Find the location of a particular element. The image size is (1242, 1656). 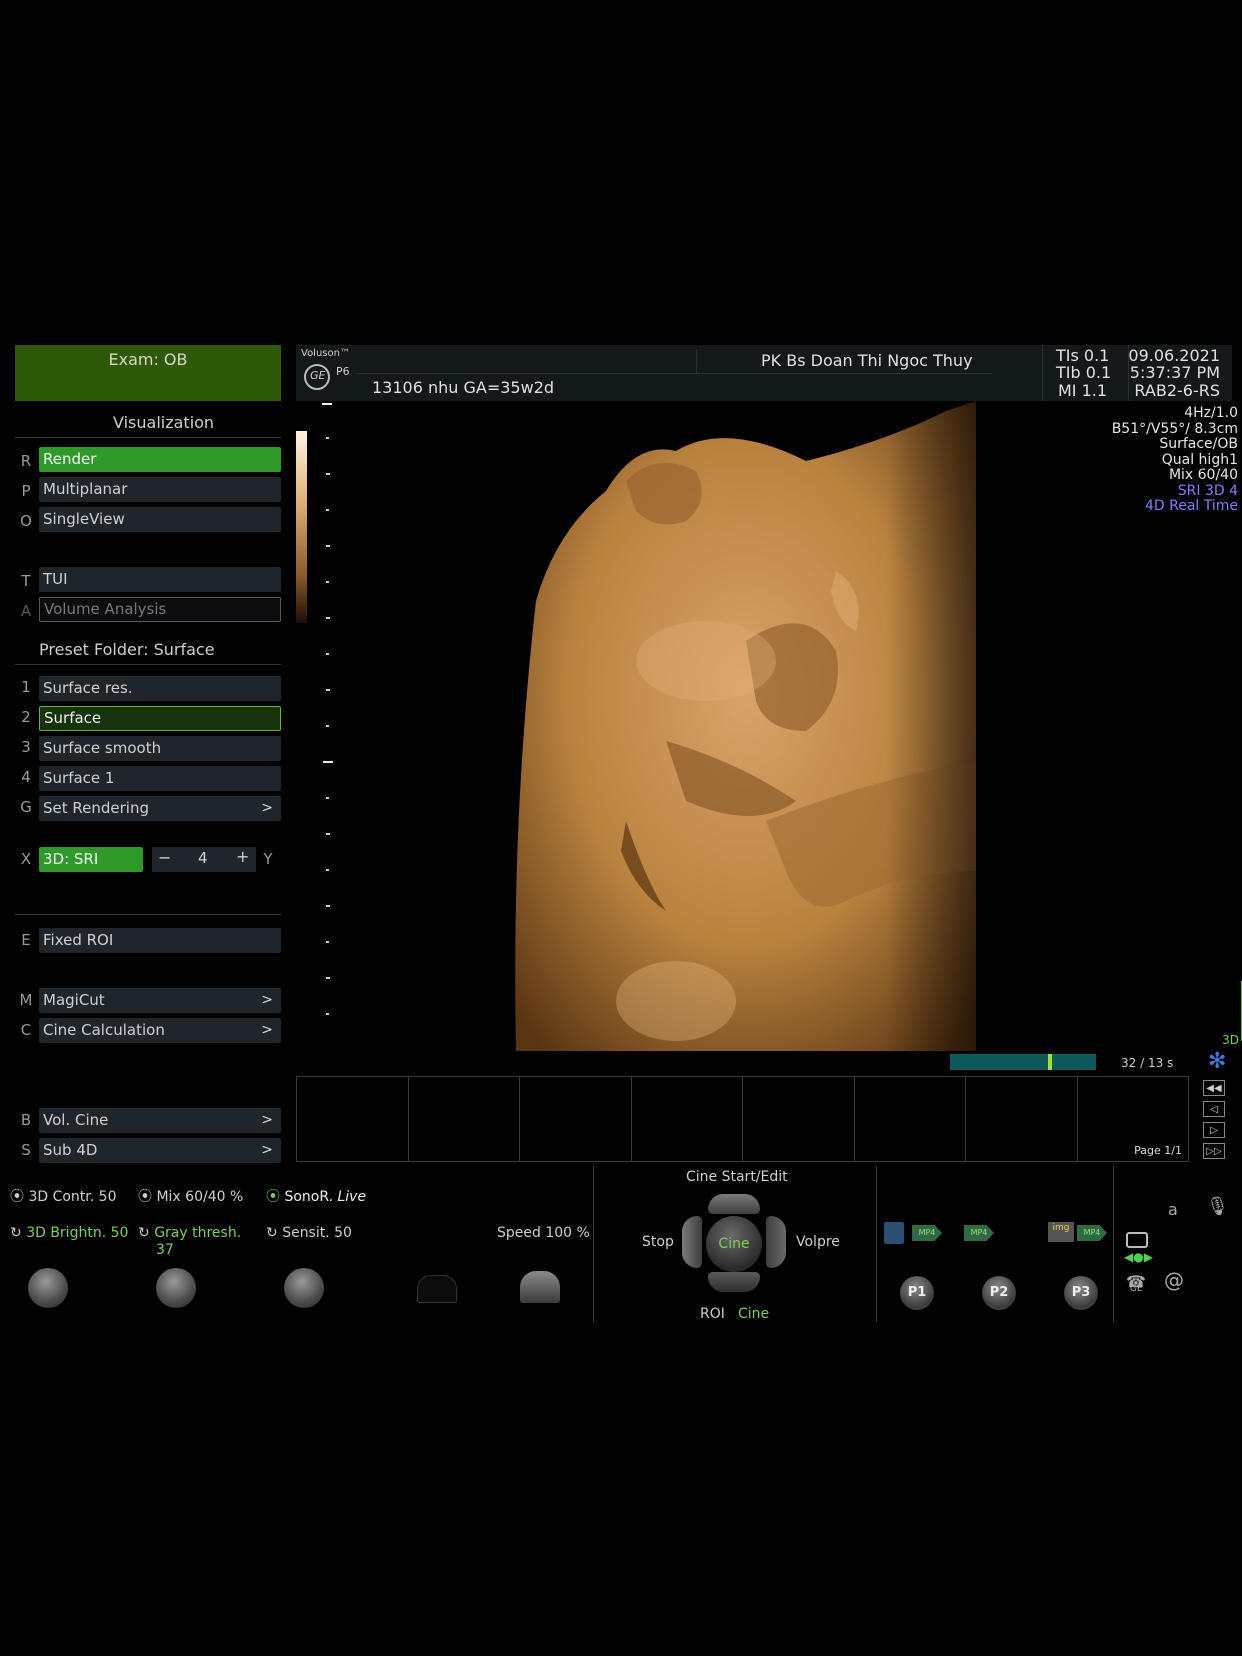

tib-value: TIb 0.1 is located at coordinates (1084, 372).